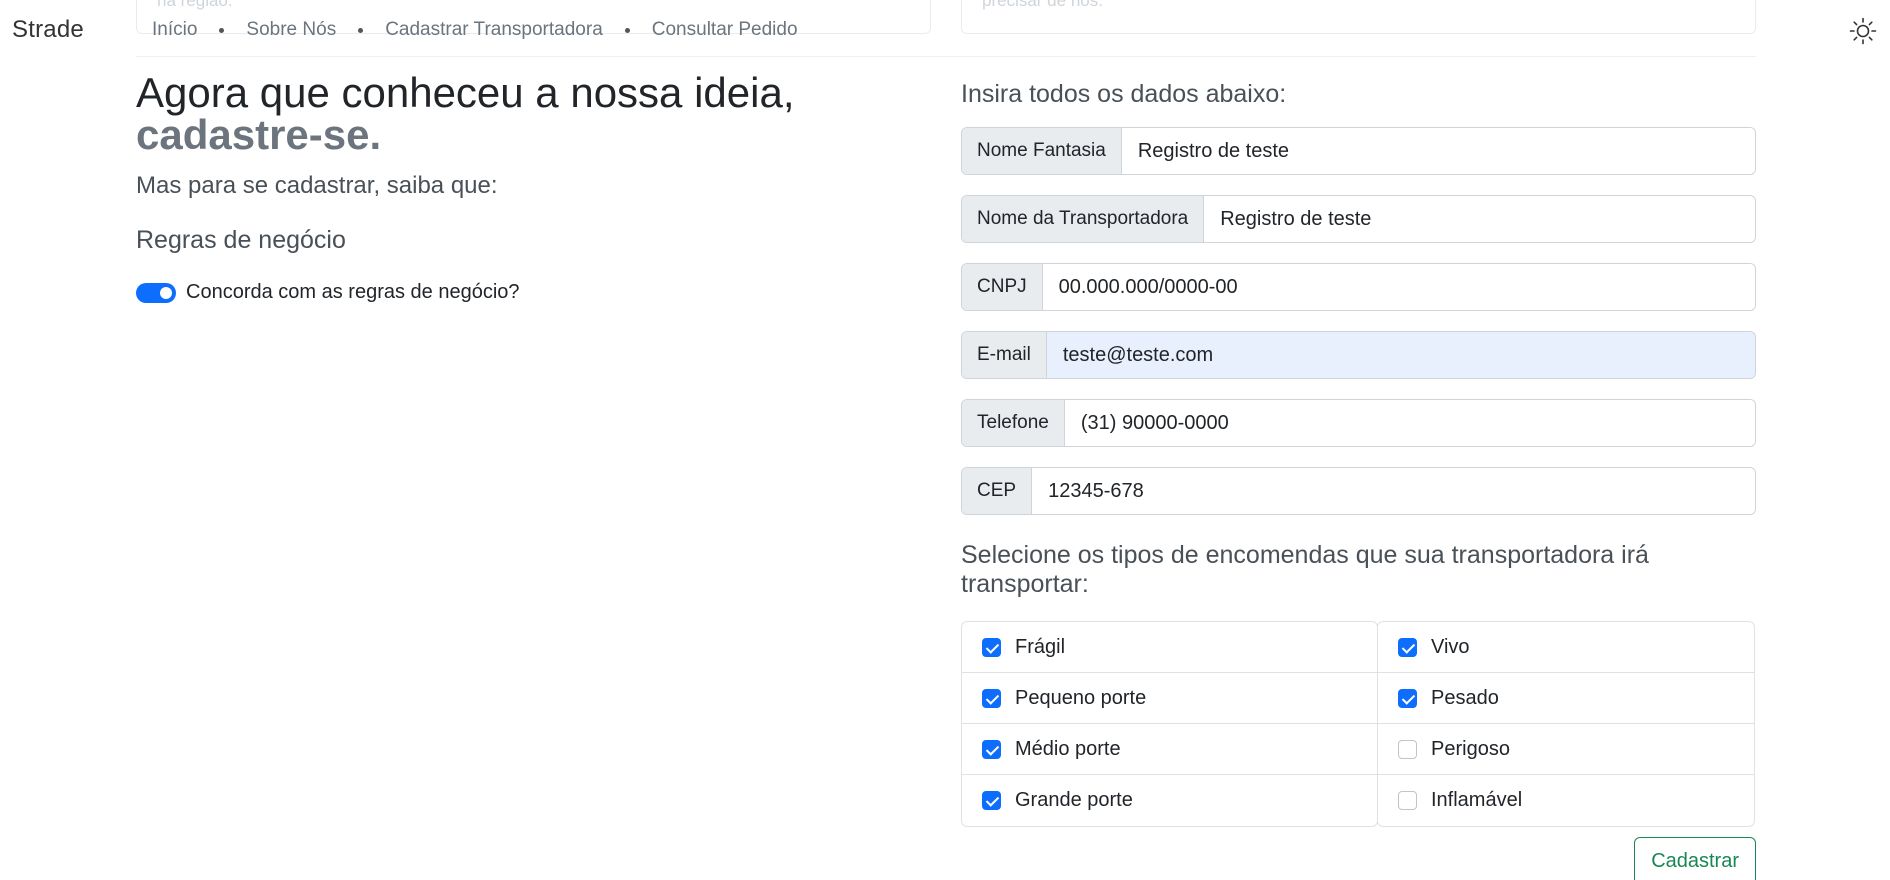 Image resolution: width=1890 pixels, height=880 pixels. What do you see at coordinates (997, 491) in the screenshot?
I see `cep-label: CEP` at bounding box center [997, 491].